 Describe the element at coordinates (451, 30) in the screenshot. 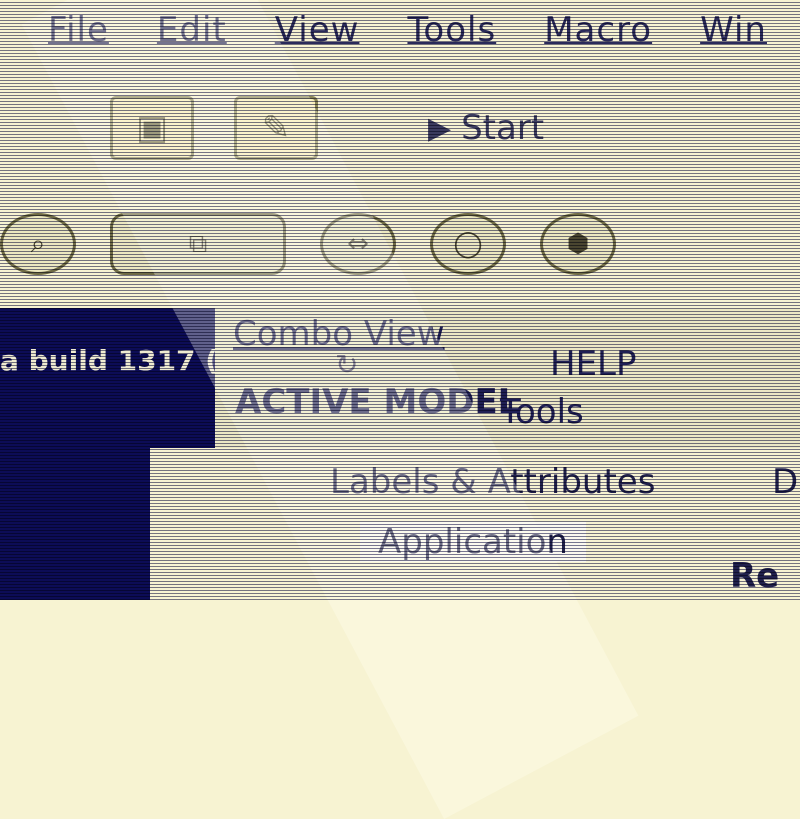

I see `menu-tools: Tools` at that location.